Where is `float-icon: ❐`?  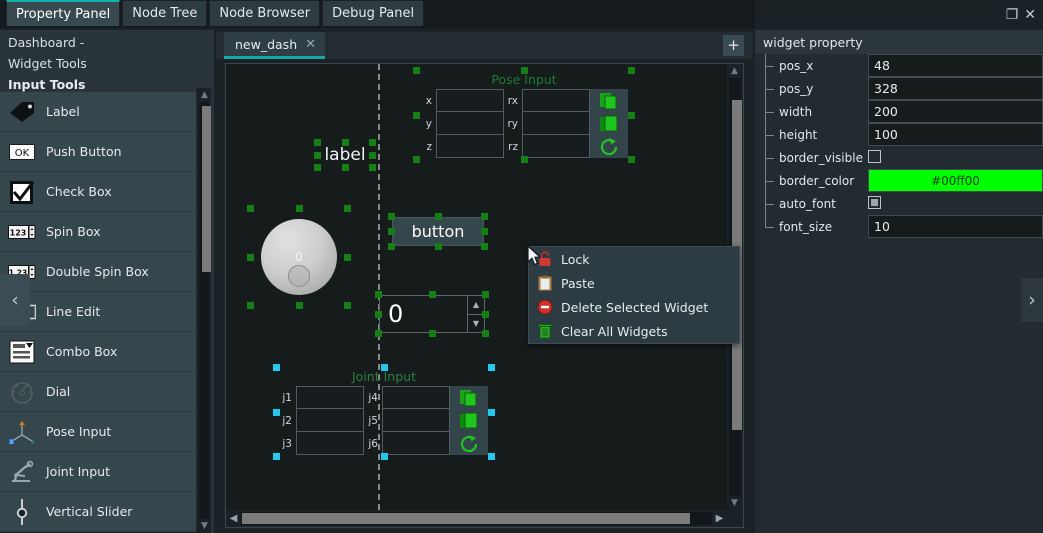 float-icon: ❐ is located at coordinates (1012, 15).